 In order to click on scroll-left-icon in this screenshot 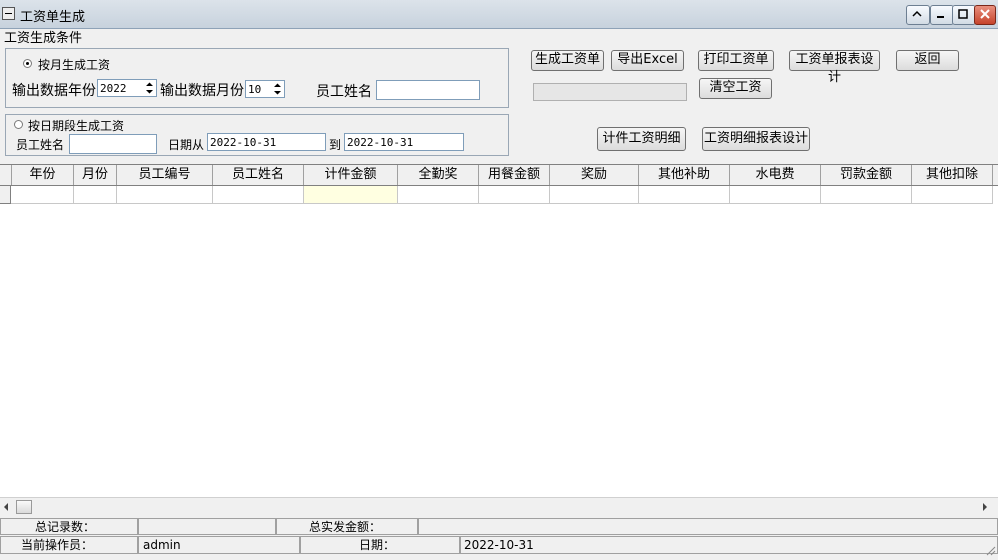, I will do `click(6, 507)`.